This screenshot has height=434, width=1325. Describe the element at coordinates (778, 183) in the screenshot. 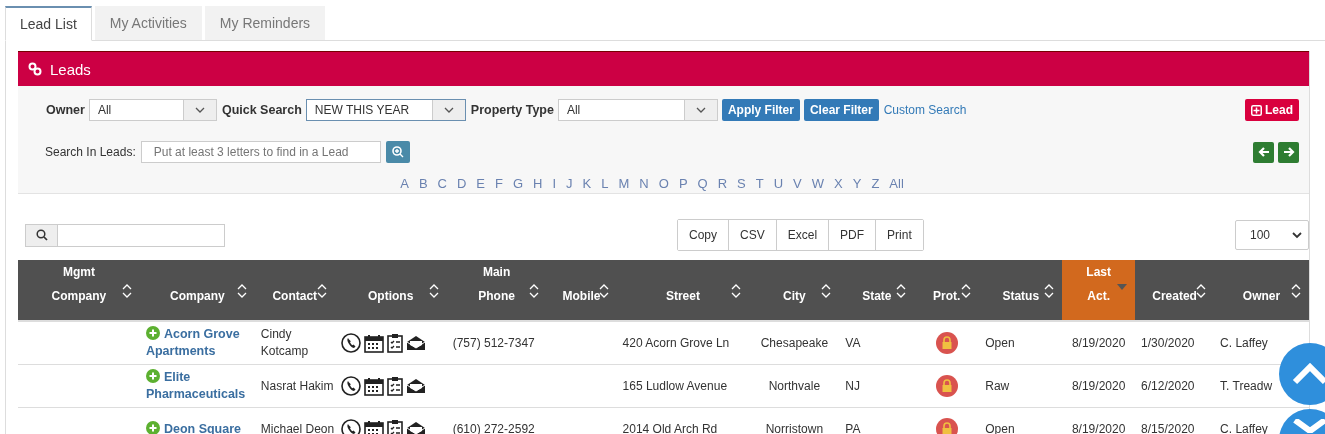

I see `letter-link: U` at that location.